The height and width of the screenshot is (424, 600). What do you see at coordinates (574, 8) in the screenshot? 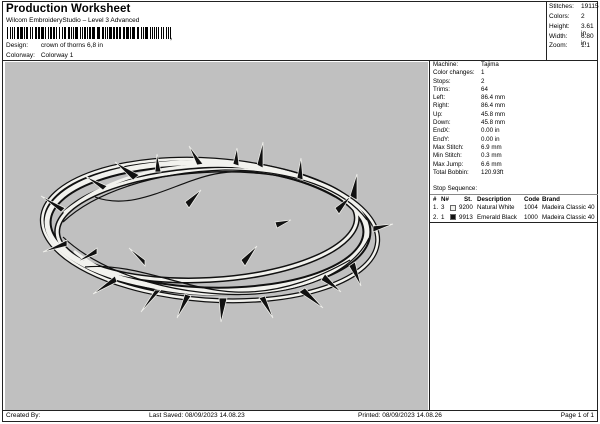
I see `stat-stitches: Stitches: 19115` at bounding box center [574, 8].